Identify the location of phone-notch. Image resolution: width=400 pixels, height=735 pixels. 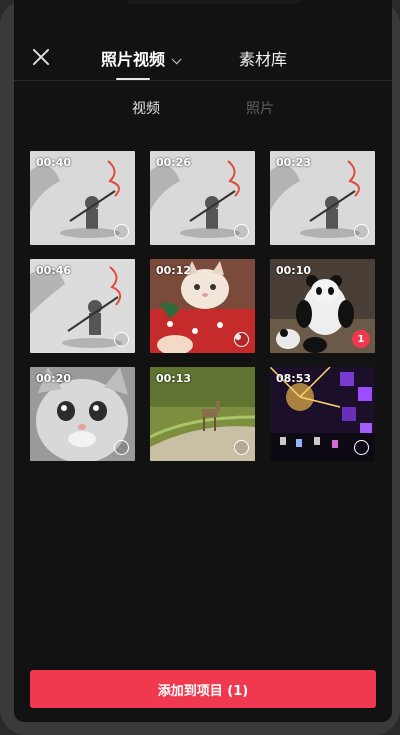
(214, 2).